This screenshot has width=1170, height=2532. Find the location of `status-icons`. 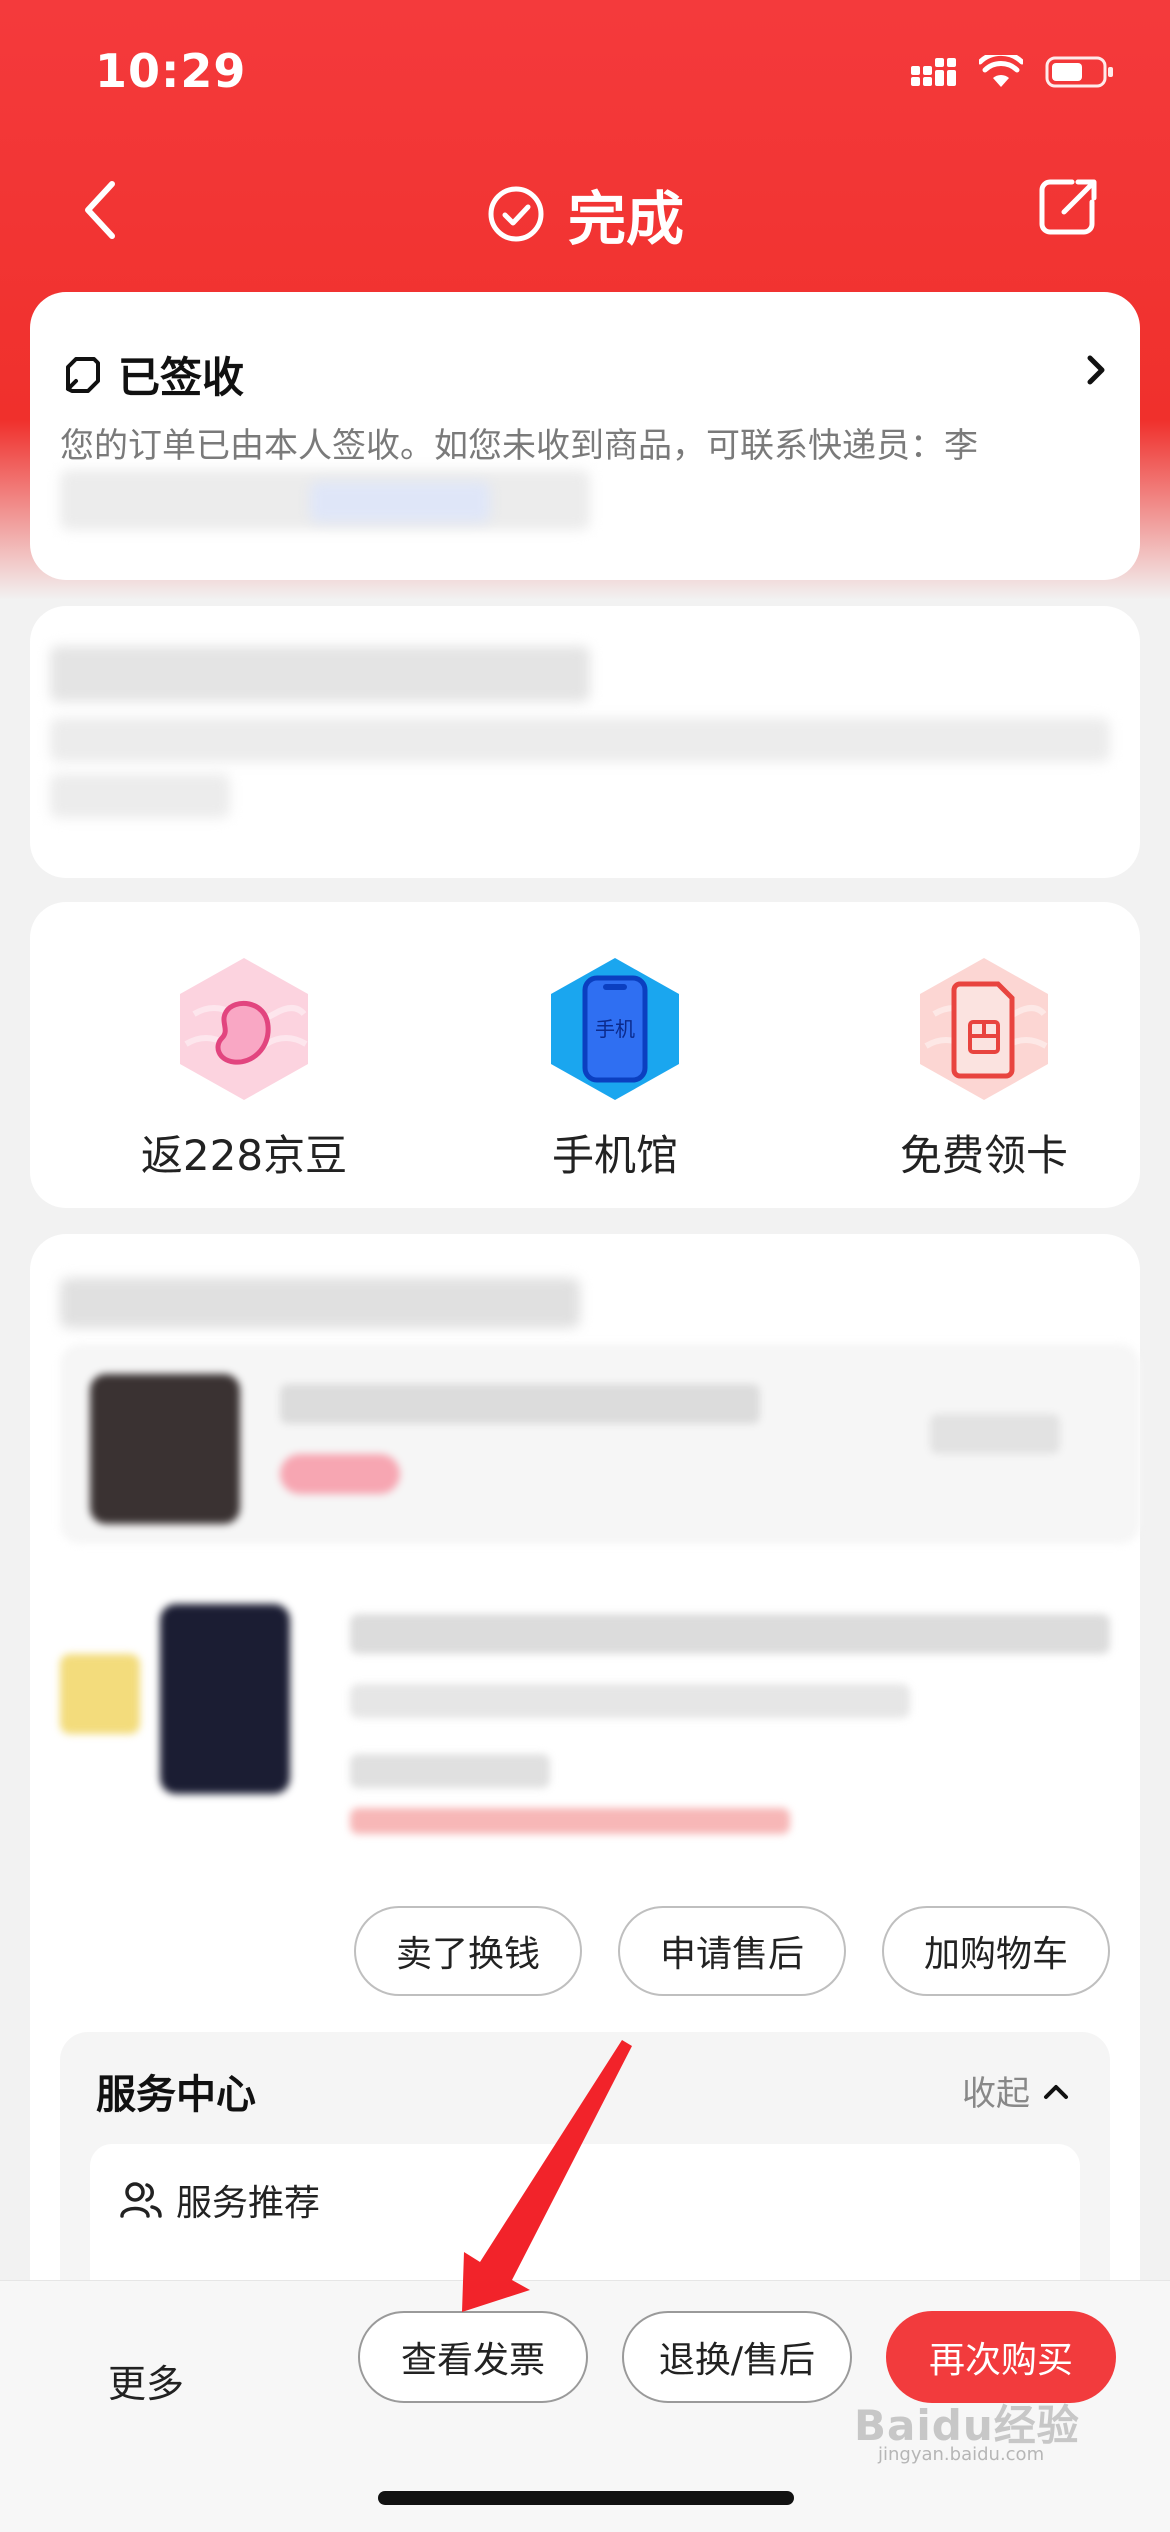

status-icons is located at coordinates (1012, 72).